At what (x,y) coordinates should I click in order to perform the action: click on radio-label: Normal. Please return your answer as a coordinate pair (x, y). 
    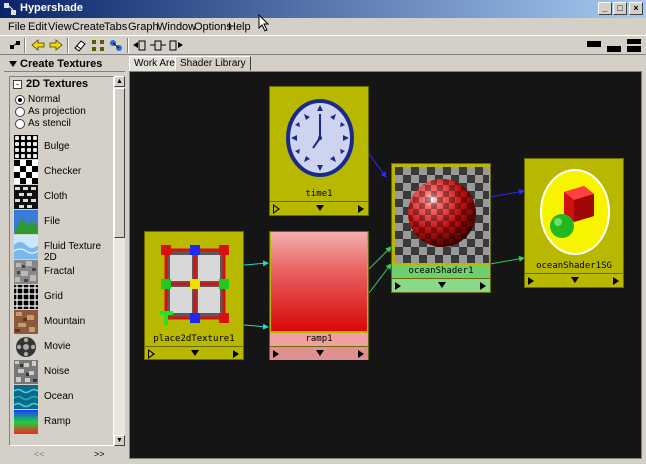
    Looking at the image, I should click on (44, 99).